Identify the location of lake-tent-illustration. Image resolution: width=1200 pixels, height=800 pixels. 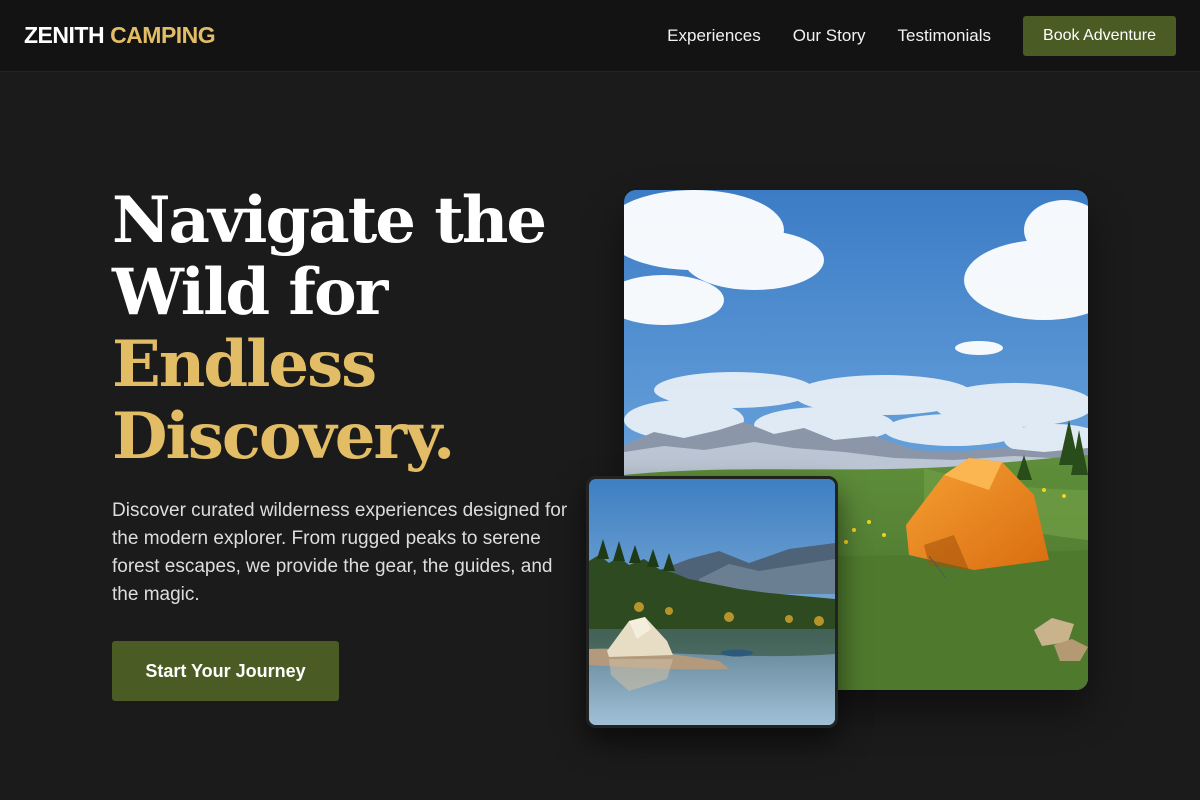
(712, 602).